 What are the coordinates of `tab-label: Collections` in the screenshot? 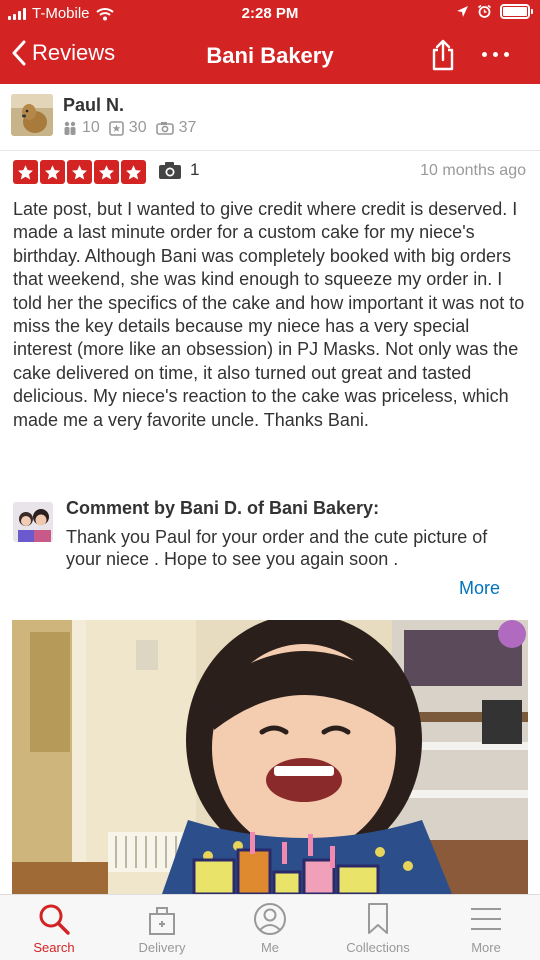 It's located at (378, 947).